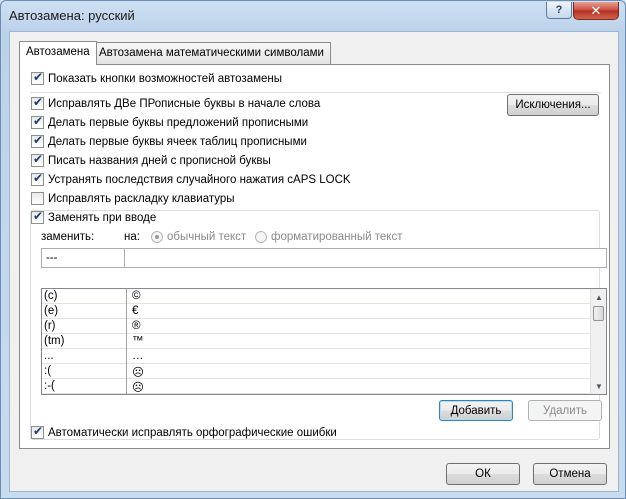 The height and width of the screenshot is (499, 626). What do you see at coordinates (316, 386) in the screenshot?
I see `list-item: :-( ☹` at bounding box center [316, 386].